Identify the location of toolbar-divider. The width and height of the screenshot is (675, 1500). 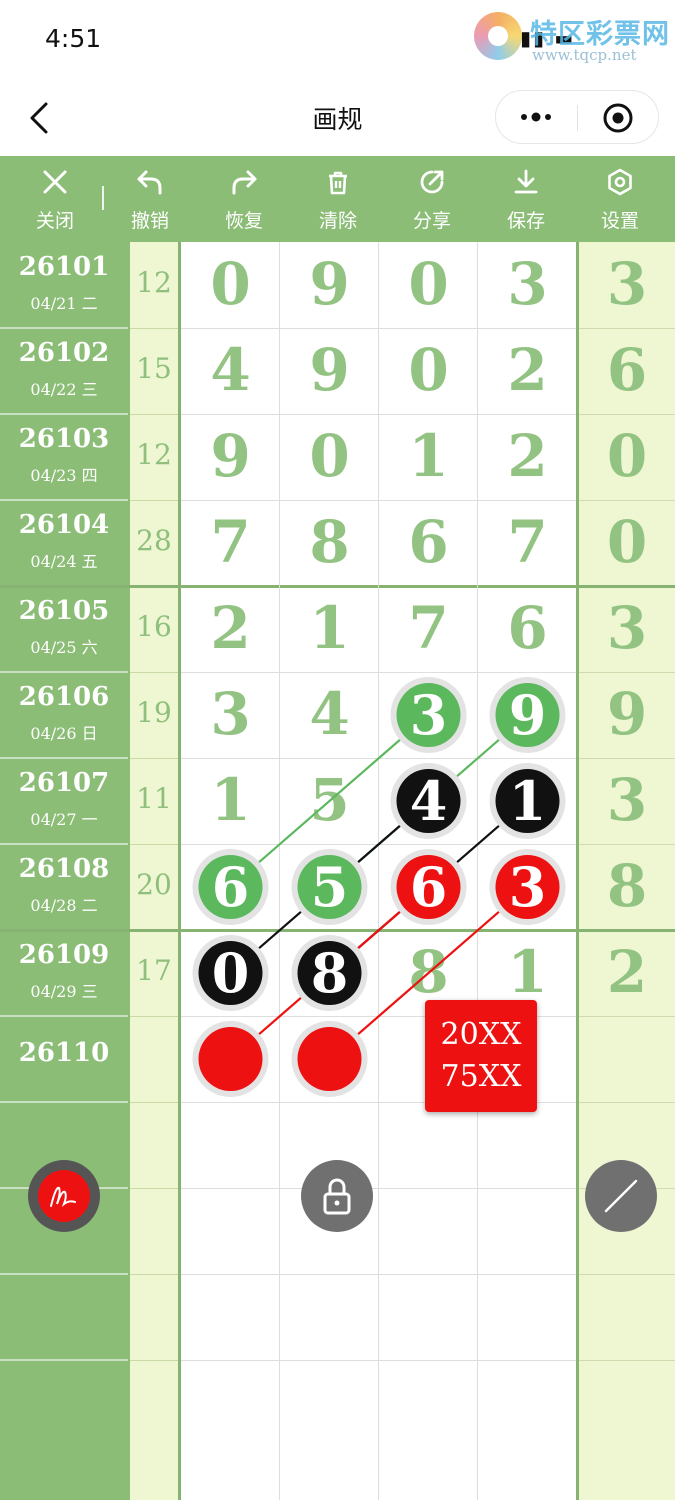
(103, 198).